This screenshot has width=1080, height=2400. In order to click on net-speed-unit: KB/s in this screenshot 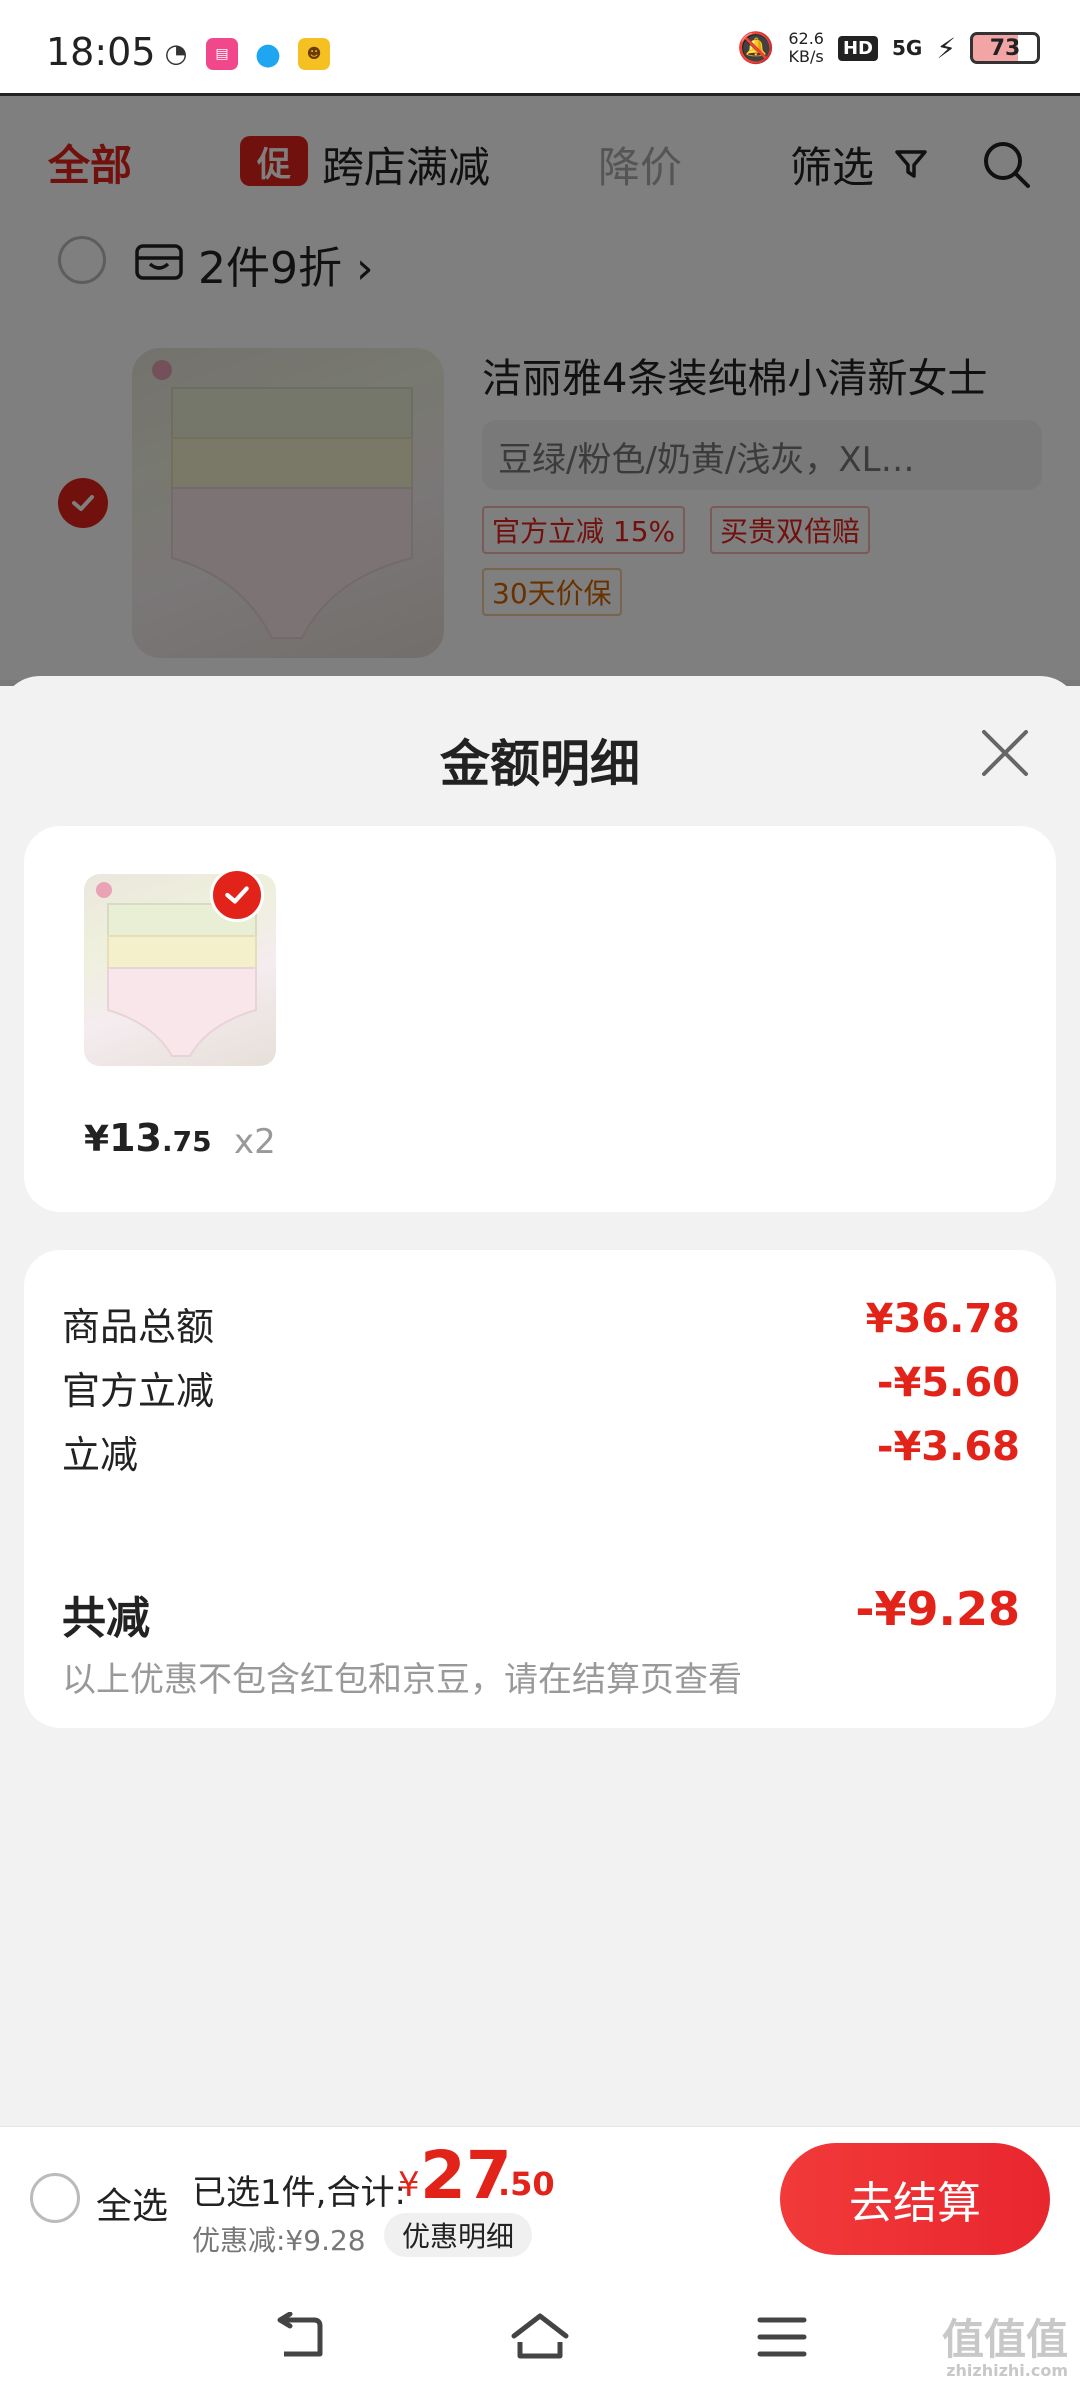, I will do `click(806, 56)`.